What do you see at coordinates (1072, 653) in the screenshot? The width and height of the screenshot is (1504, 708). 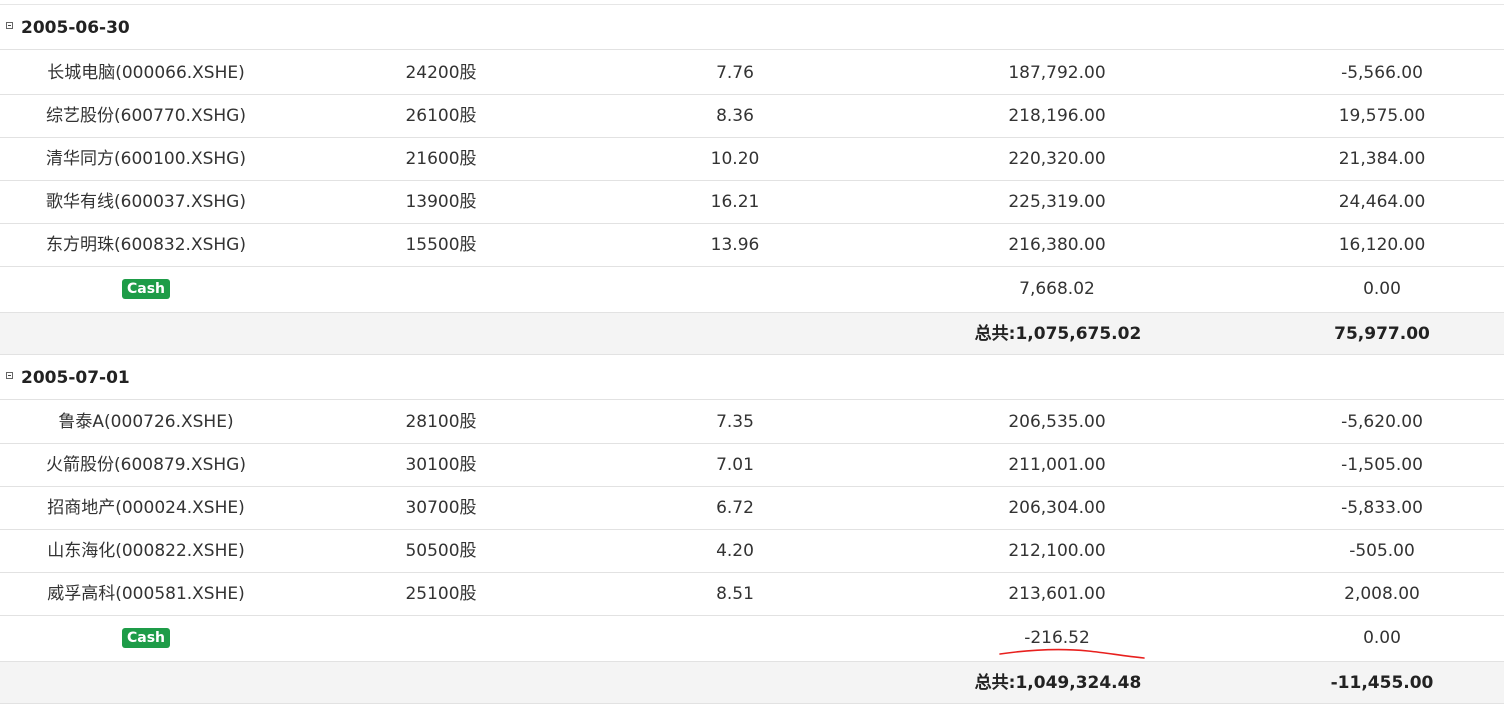 I see `red-underline-annotation` at bounding box center [1072, 653].